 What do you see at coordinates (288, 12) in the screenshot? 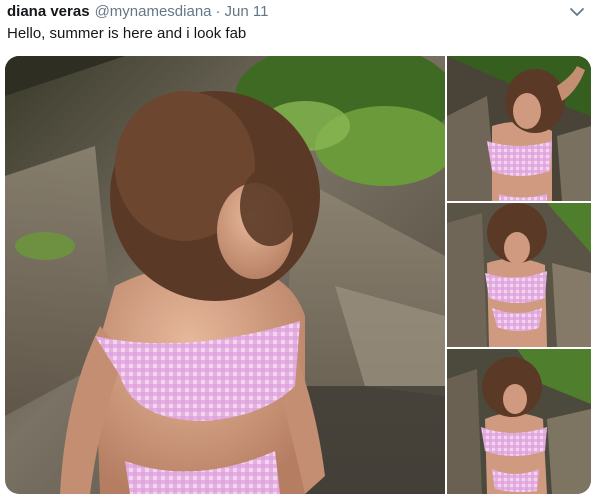
I see `tweet-header: diana veras @mynamesdiana · Jun 11` at bounding box center [288, 12].